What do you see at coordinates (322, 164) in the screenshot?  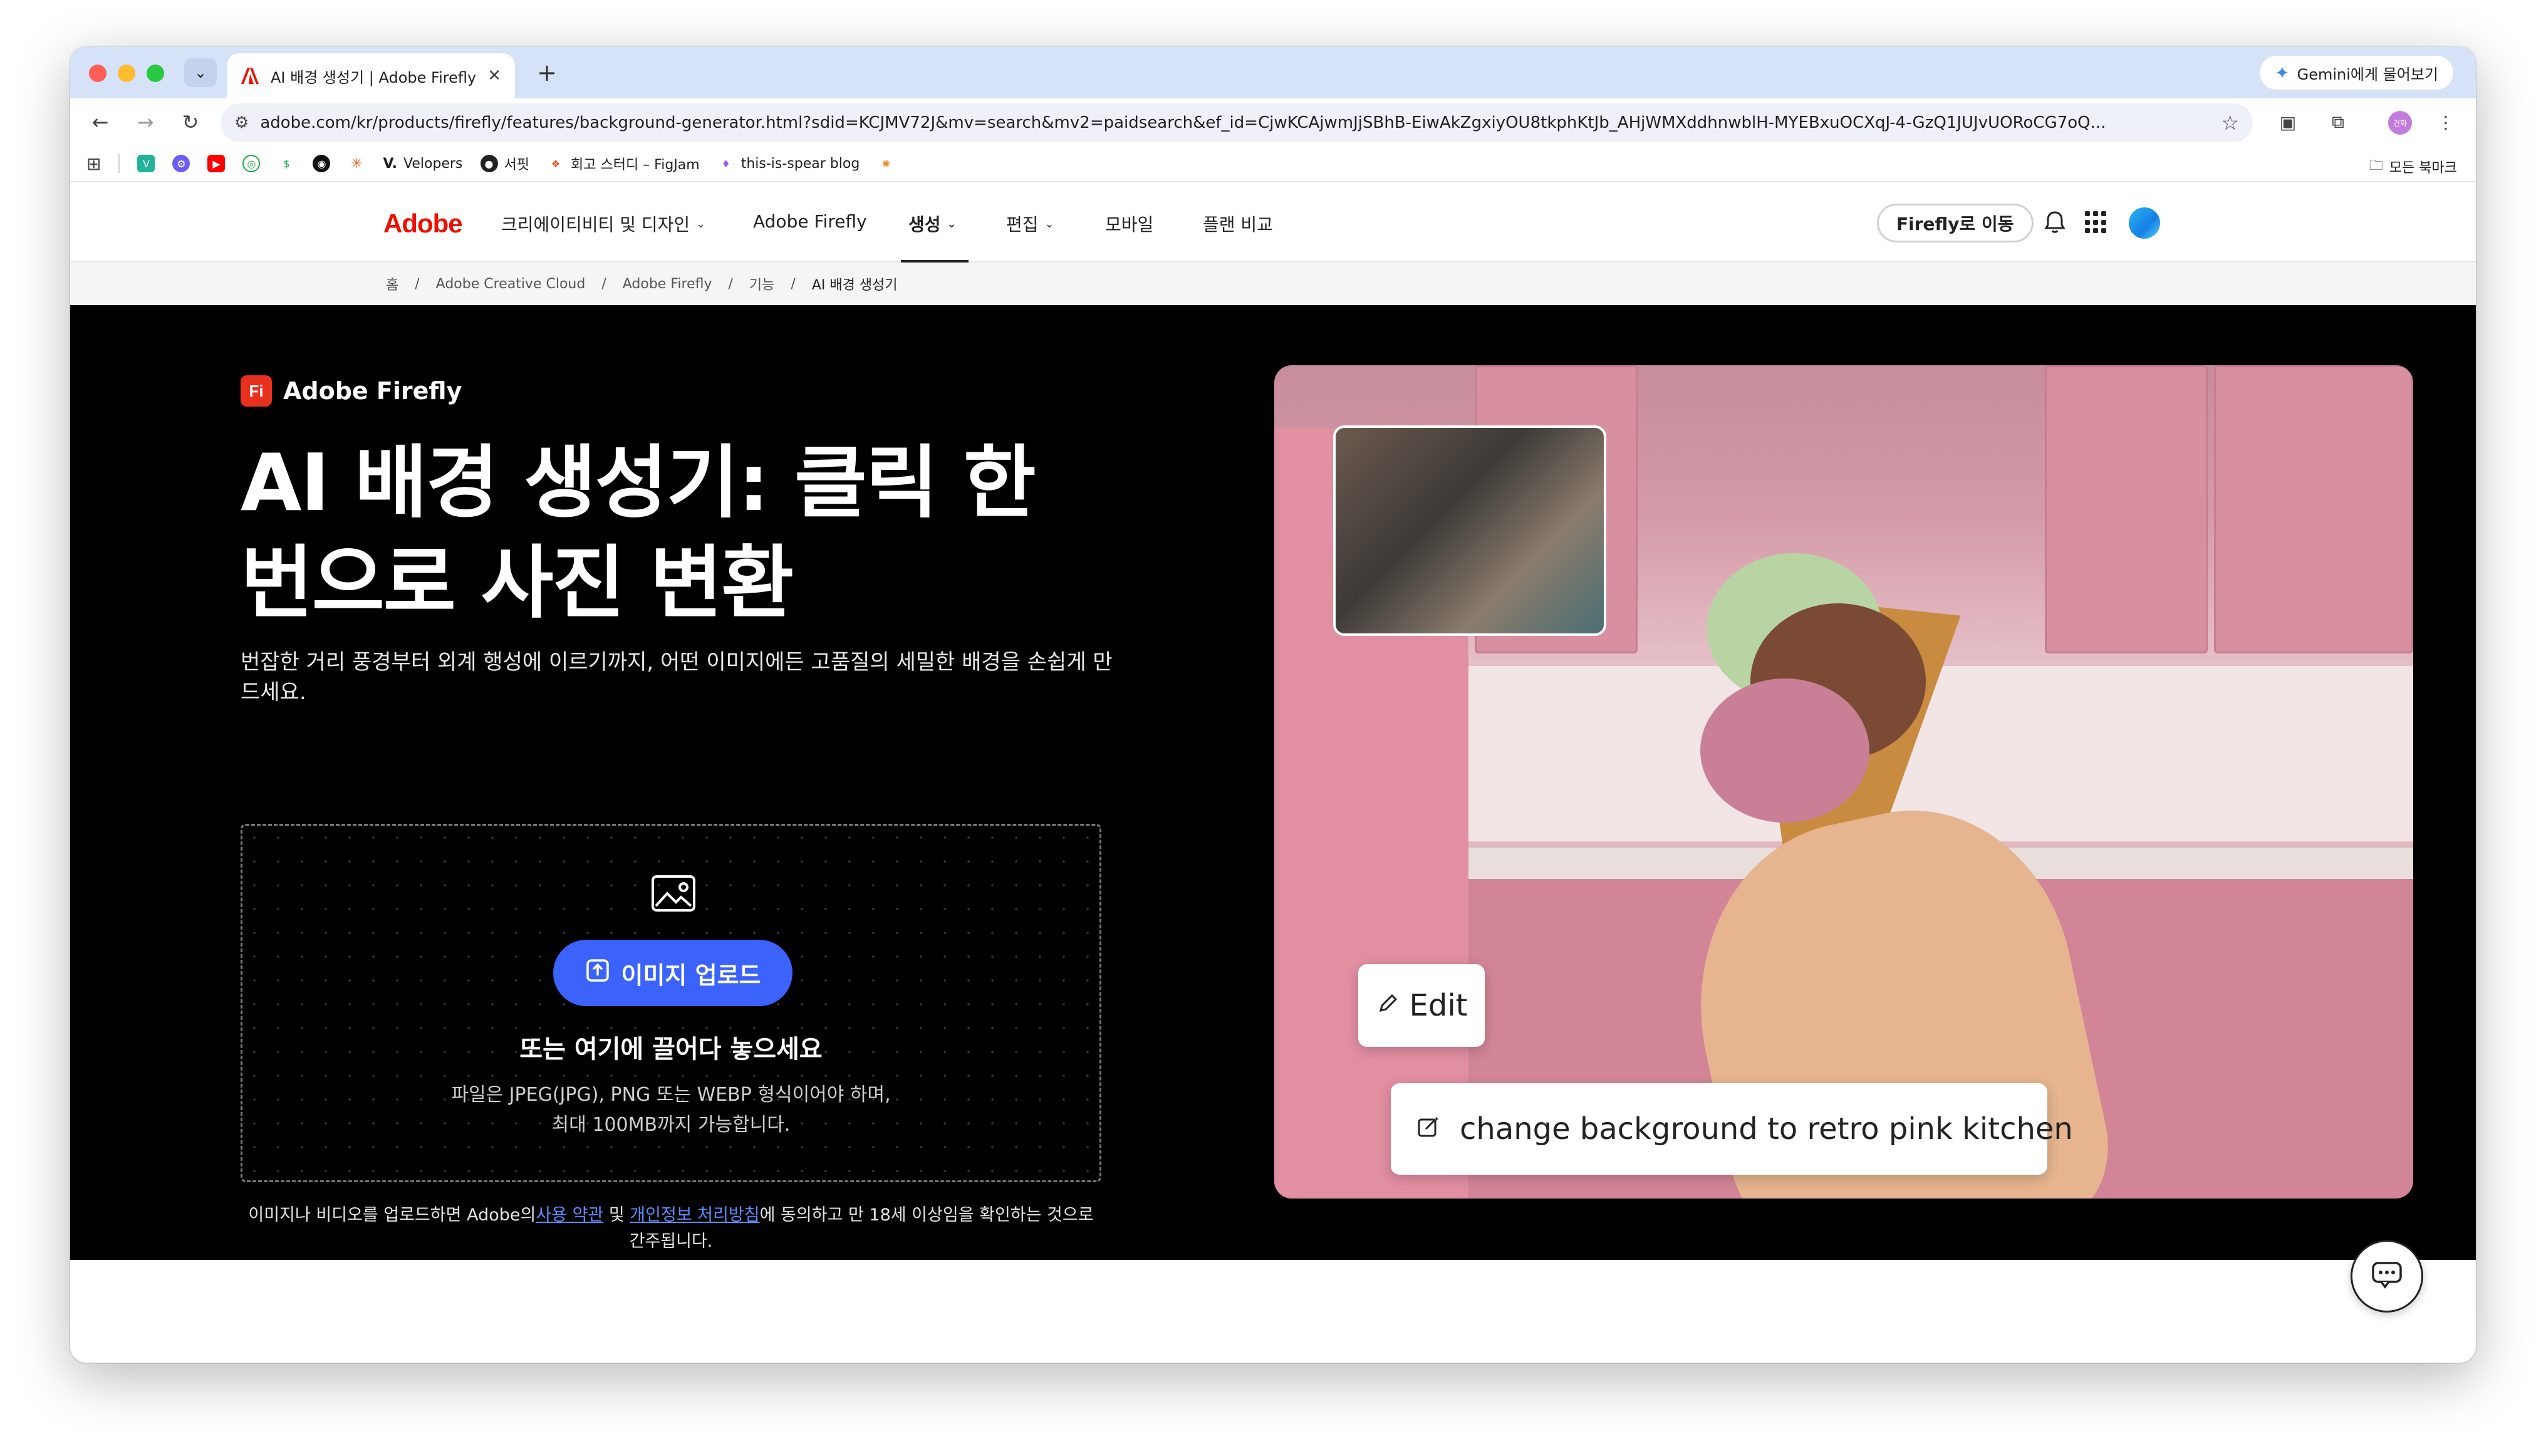 I see `bookmark-dark-icon: ◉` at bounding box center [322, 164].